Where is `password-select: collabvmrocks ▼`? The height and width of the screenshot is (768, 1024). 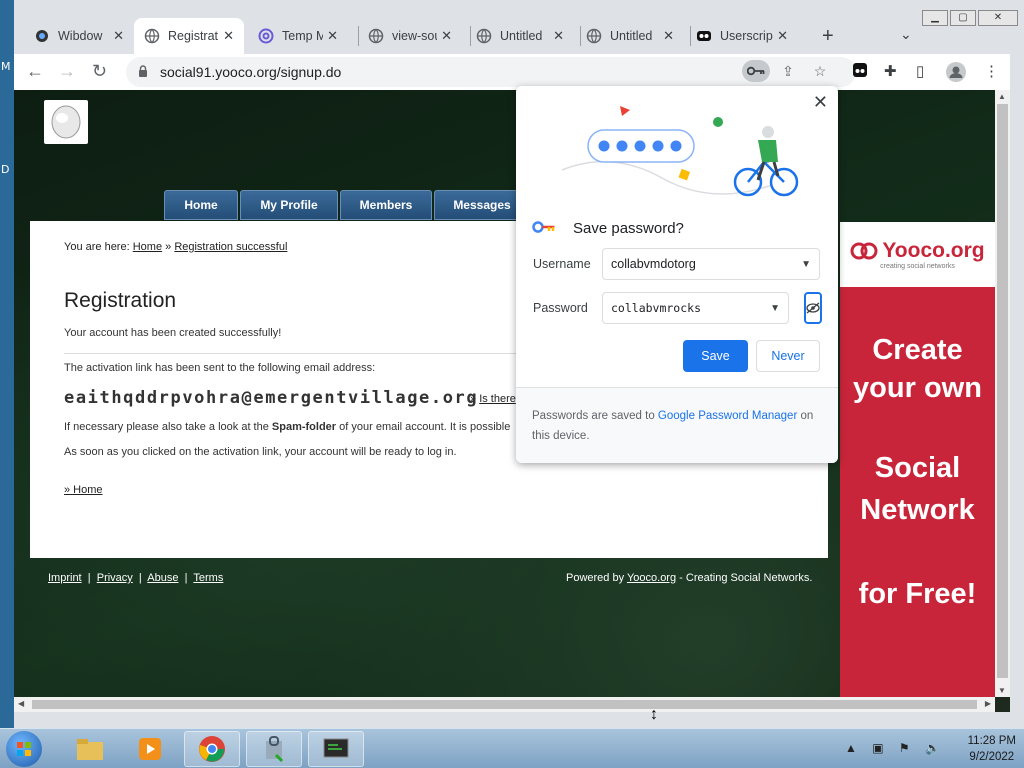 password-select: collabvmrocks ▼ is located at coordinates (695, 308).